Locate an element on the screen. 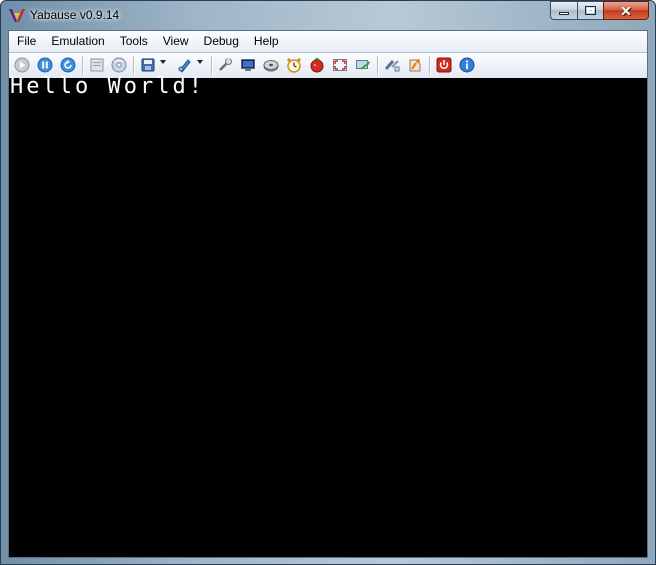  save-state-icon is located at coordinates (148, 65).